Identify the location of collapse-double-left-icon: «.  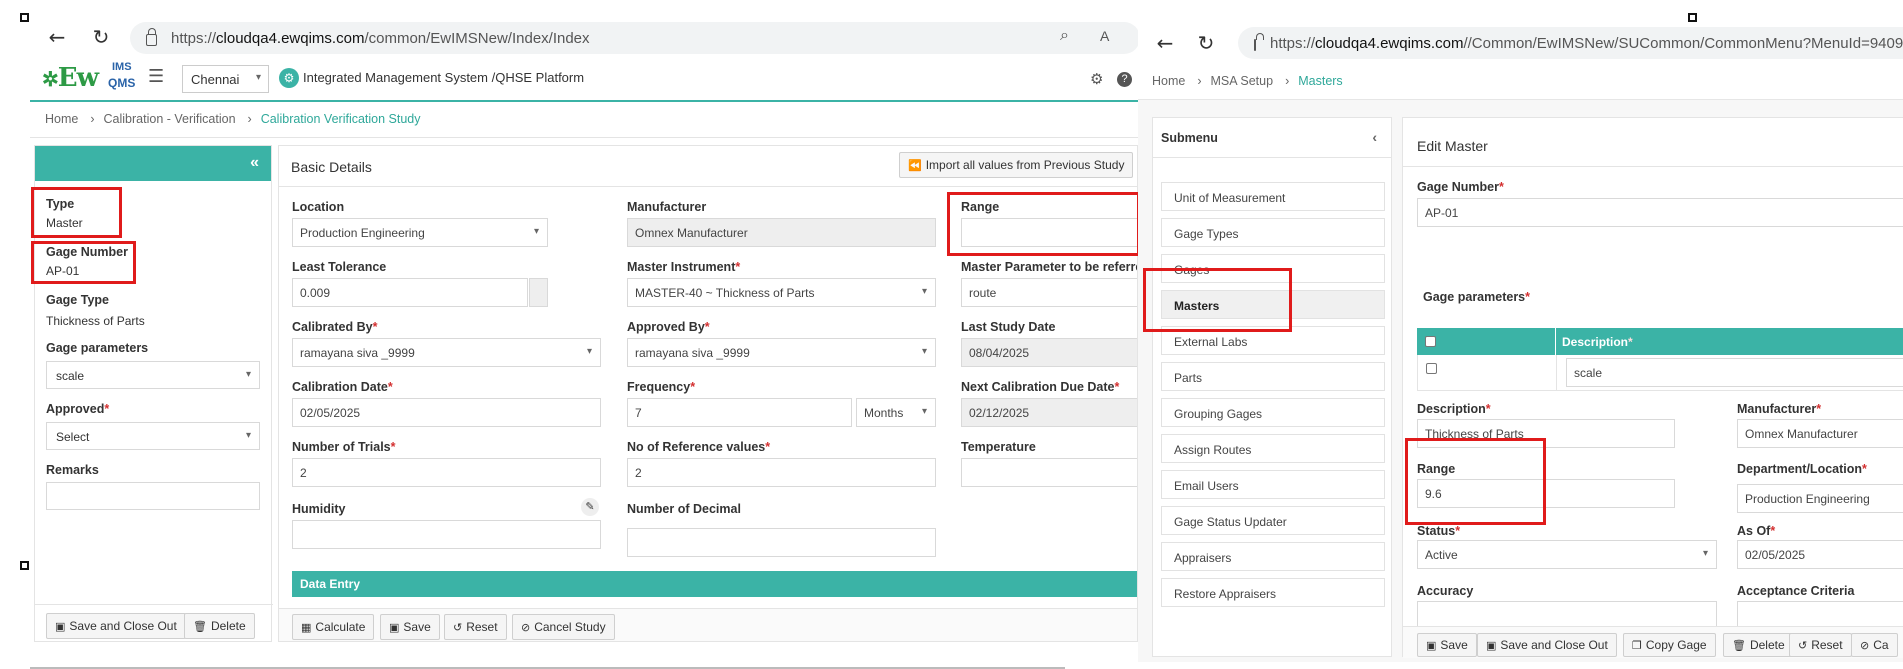
(254, 163).